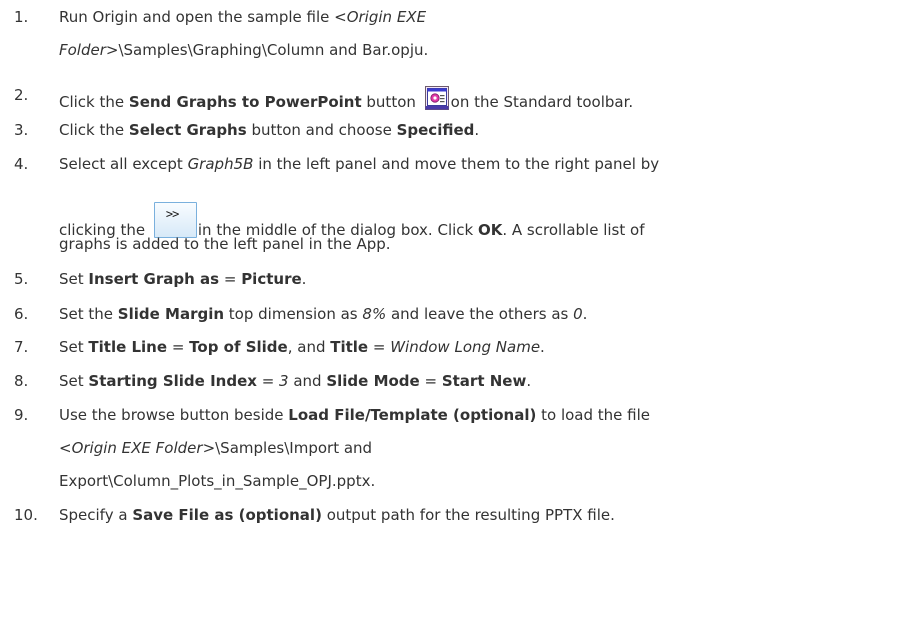 The image size is (918, 629). I want to click on ui-label: Load File/Template (optional), so click(412, 415).